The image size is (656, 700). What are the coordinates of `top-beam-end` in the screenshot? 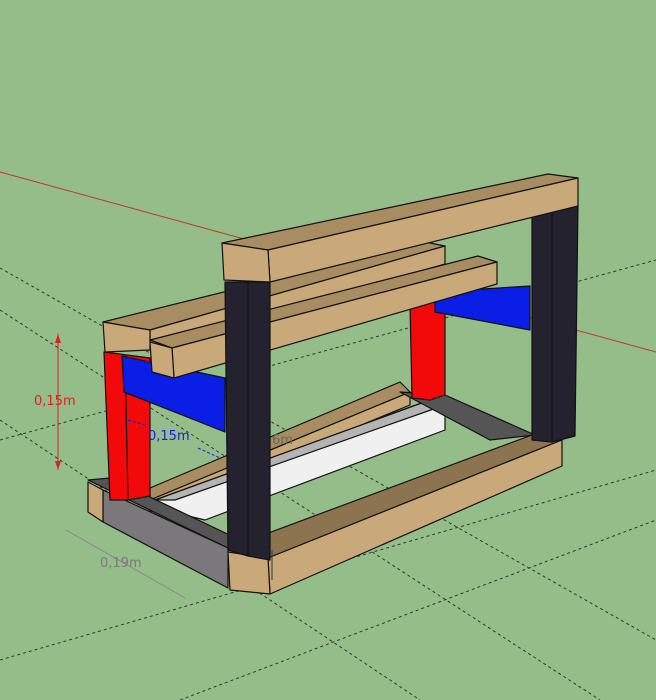 It's located at (246, 262).